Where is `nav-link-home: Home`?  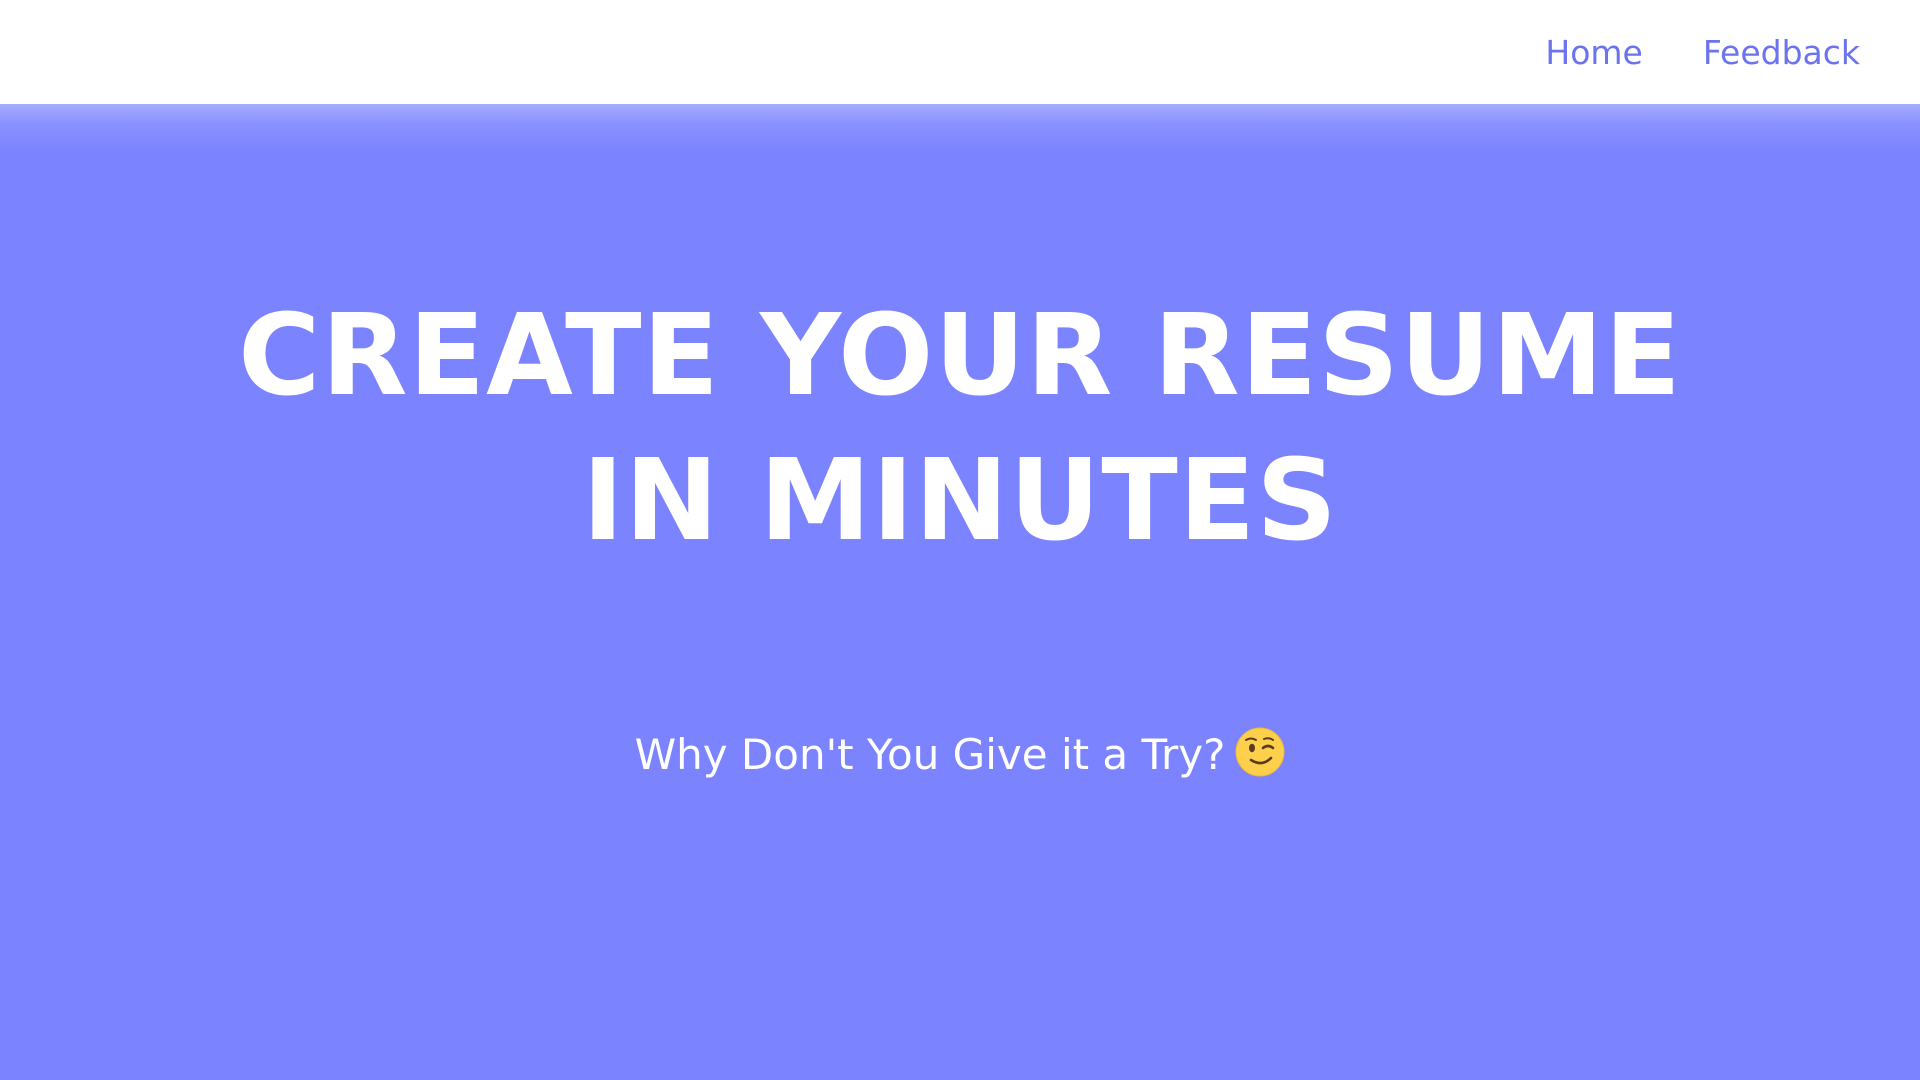 nav-link-home: Home is located at coordinates (1593, 52).